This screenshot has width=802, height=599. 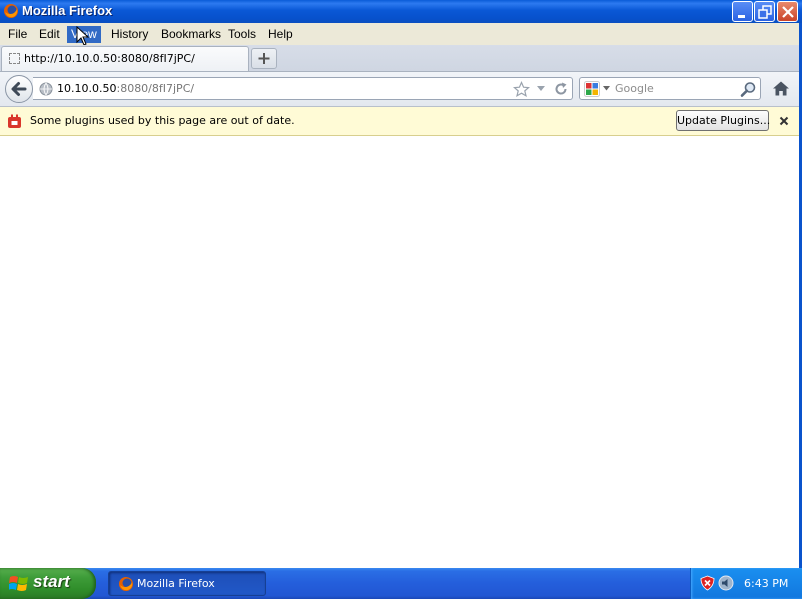 What do you see at coordinates (191, 34) in the screenshot?
I see `menu-bookmarks: Bookmarks` at bounding box center [191, 34].